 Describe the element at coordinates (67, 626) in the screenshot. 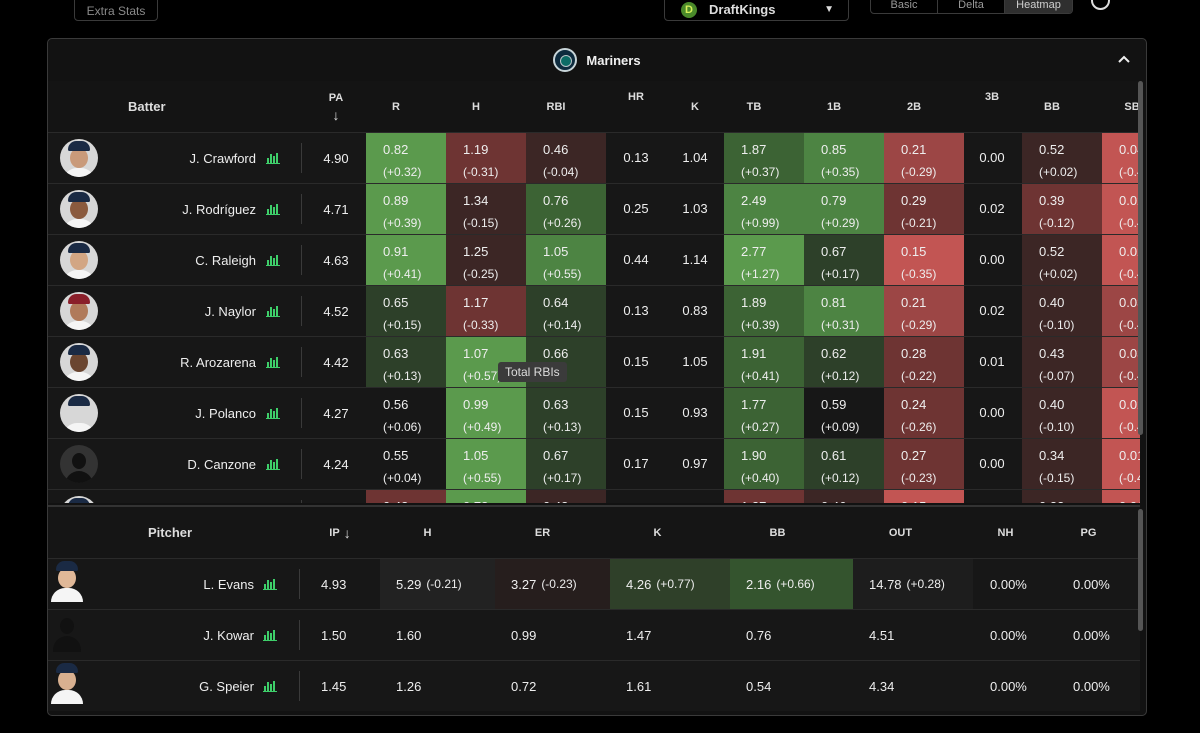

I see `avatar-head` at that location.